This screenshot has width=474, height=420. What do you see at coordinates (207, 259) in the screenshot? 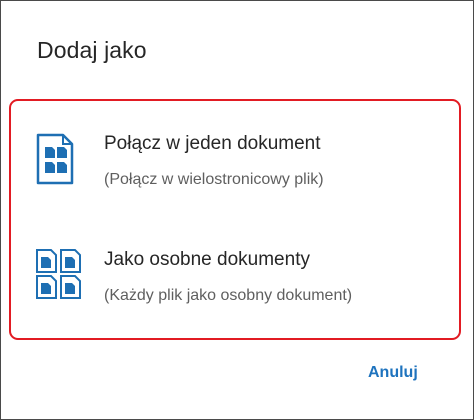
I see `option-title: Jako osobne dokumenty` at bounding box center [207, 259].